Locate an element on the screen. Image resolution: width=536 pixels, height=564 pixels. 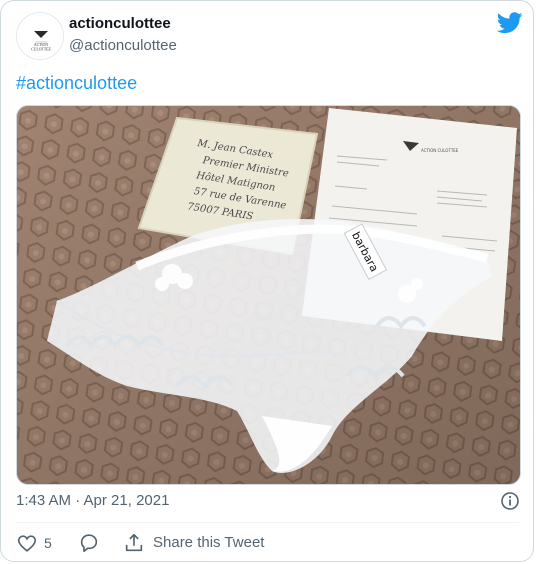
heart-icon is located at coordinates (27, 543).